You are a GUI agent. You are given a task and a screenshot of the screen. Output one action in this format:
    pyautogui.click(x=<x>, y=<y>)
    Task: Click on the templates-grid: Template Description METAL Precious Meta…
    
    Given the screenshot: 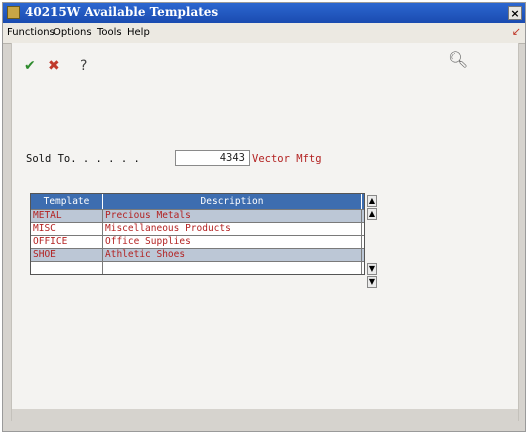 What is the action you would take?
    pyautogui.click(x=197, y=234)
    